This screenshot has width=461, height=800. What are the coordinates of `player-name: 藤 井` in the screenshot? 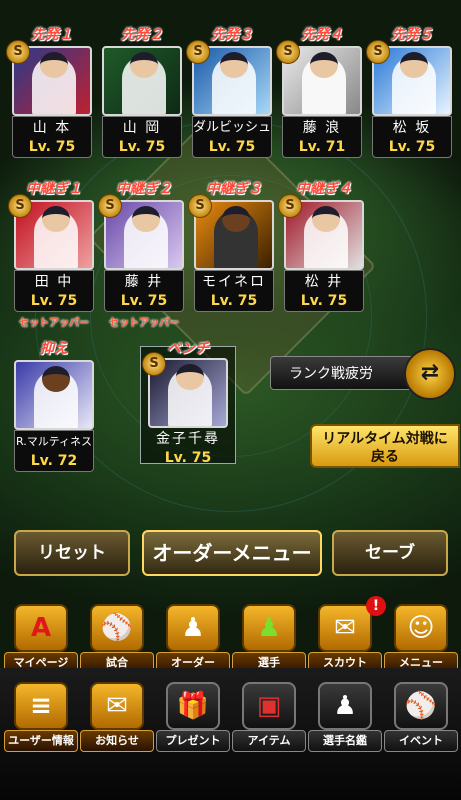 It's located at (144, 282).